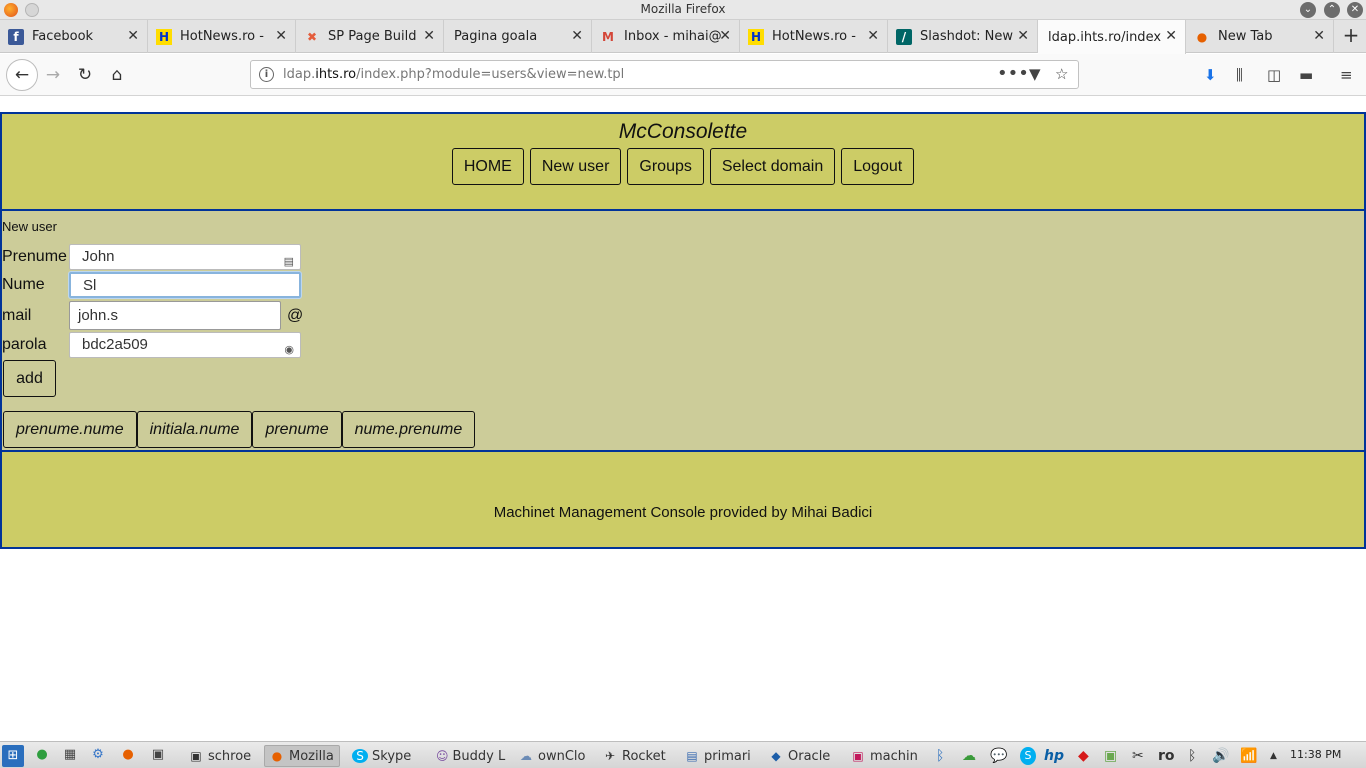  I want to click on task-rocket: ✈ Rocket, so click(637, 756).